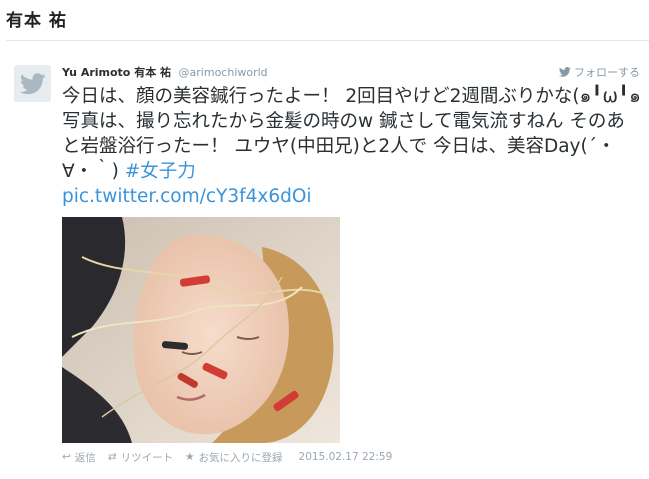  I want to click on media-link: pic.twitter.com/cY3f4x6dOi, so click(352, 196).